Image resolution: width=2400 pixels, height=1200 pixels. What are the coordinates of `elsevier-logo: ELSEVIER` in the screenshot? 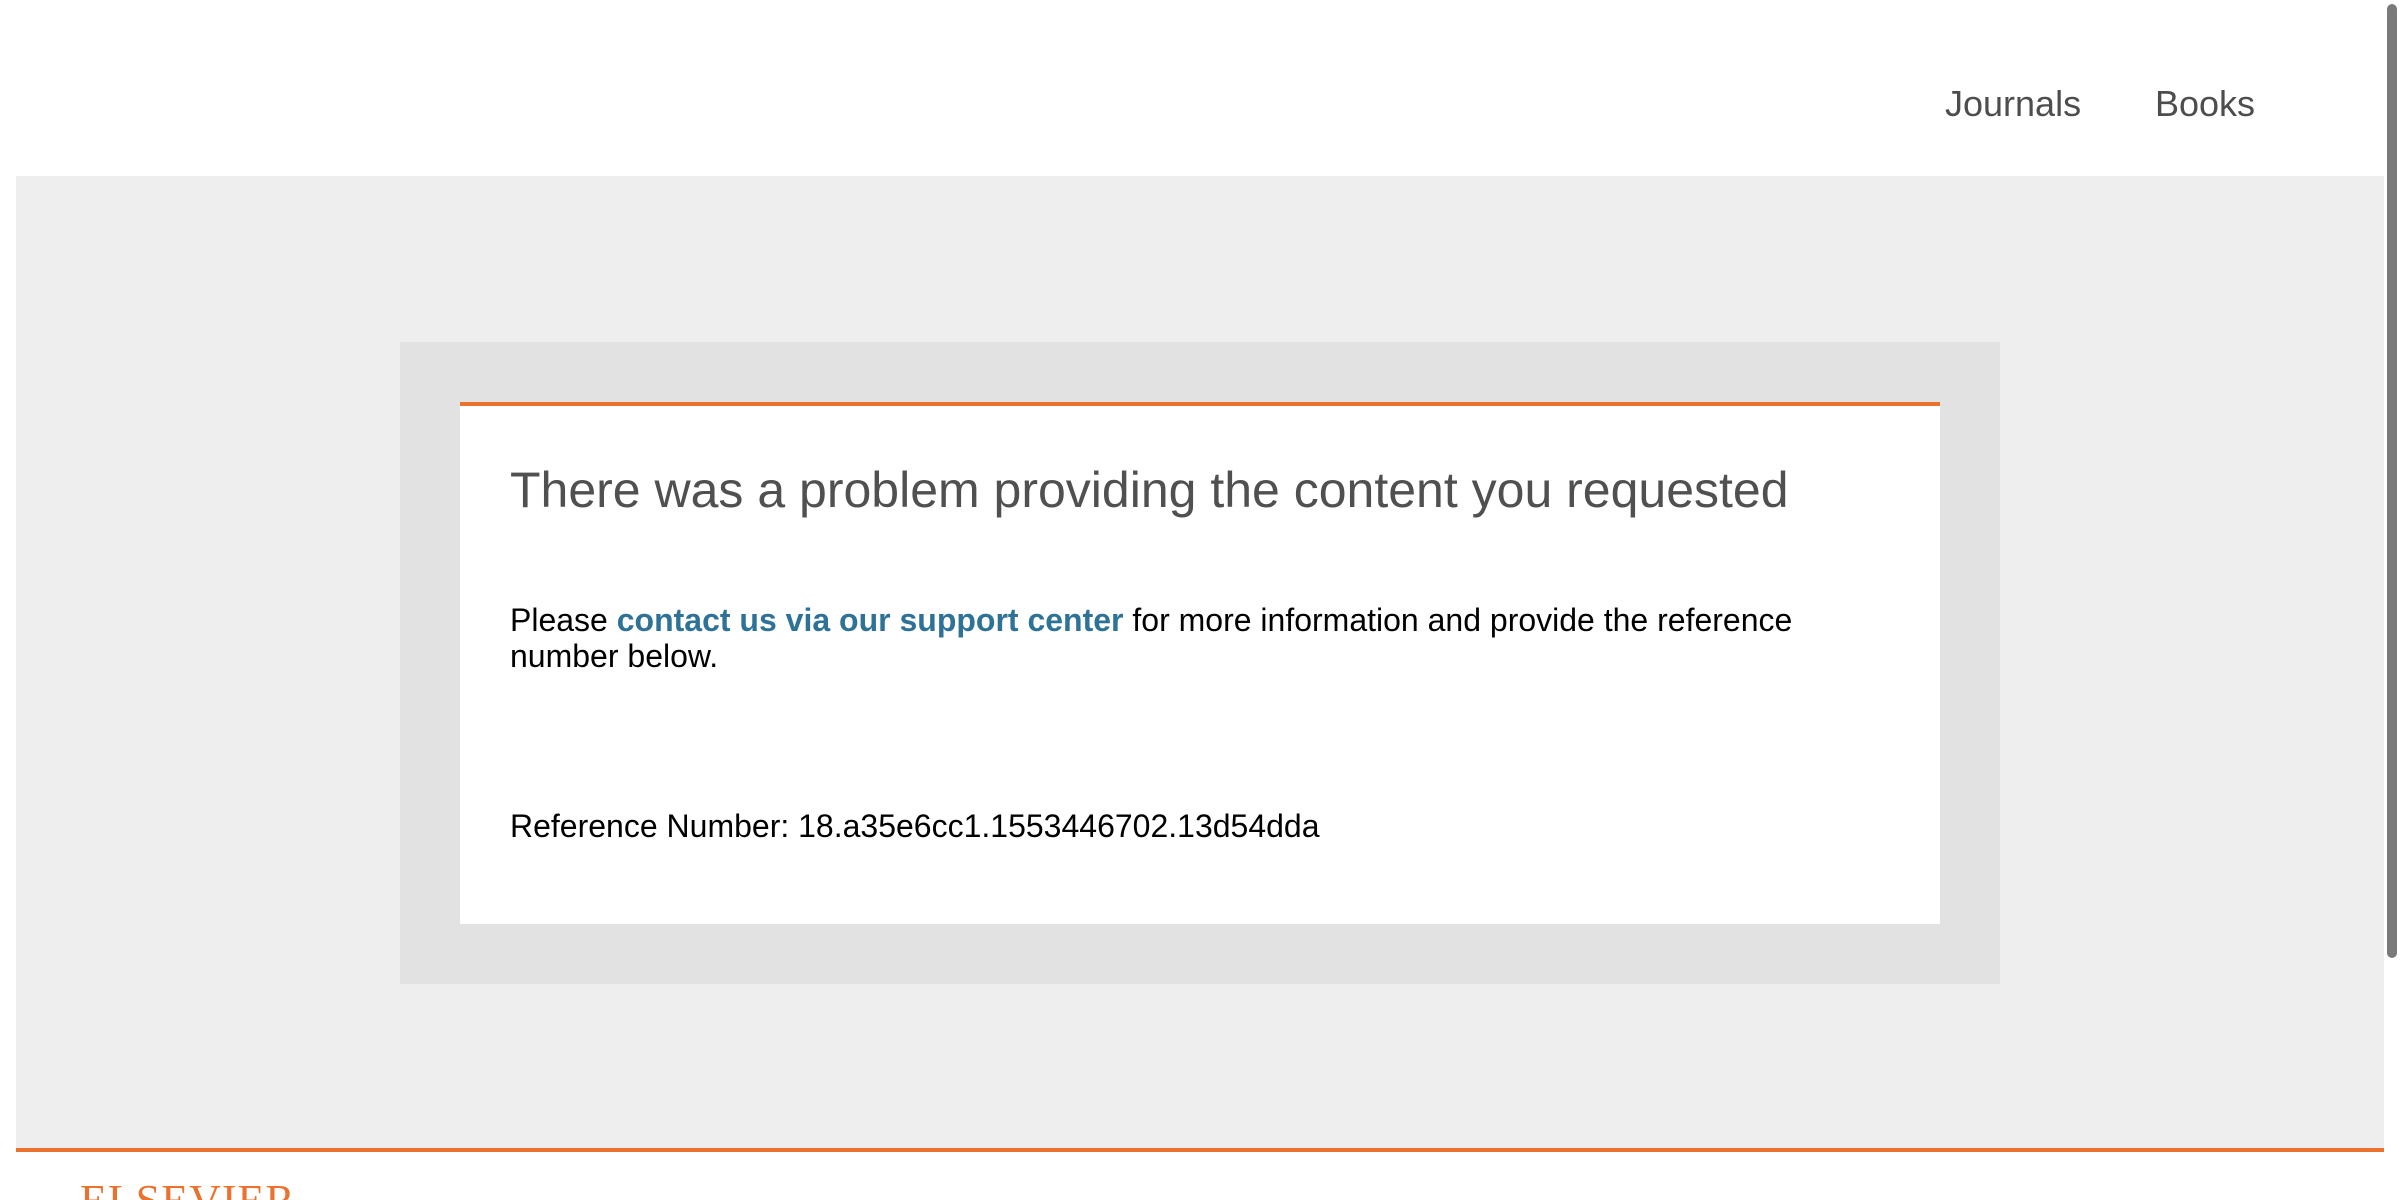 It's located at (188, 1188).